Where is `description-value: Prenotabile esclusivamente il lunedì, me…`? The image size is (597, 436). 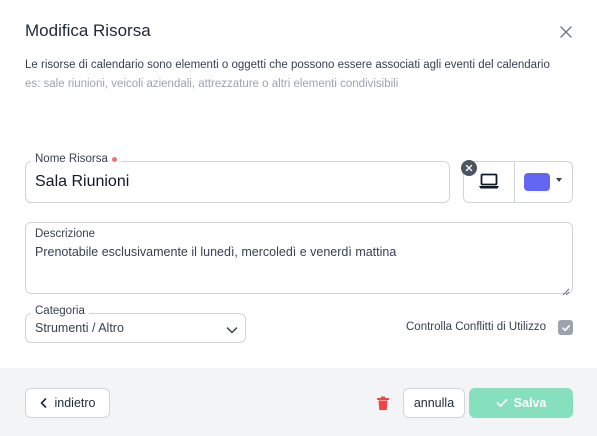 description-value: Prenotabile esclusivamente il lunedì, me… is located at coordinates (215, 252).